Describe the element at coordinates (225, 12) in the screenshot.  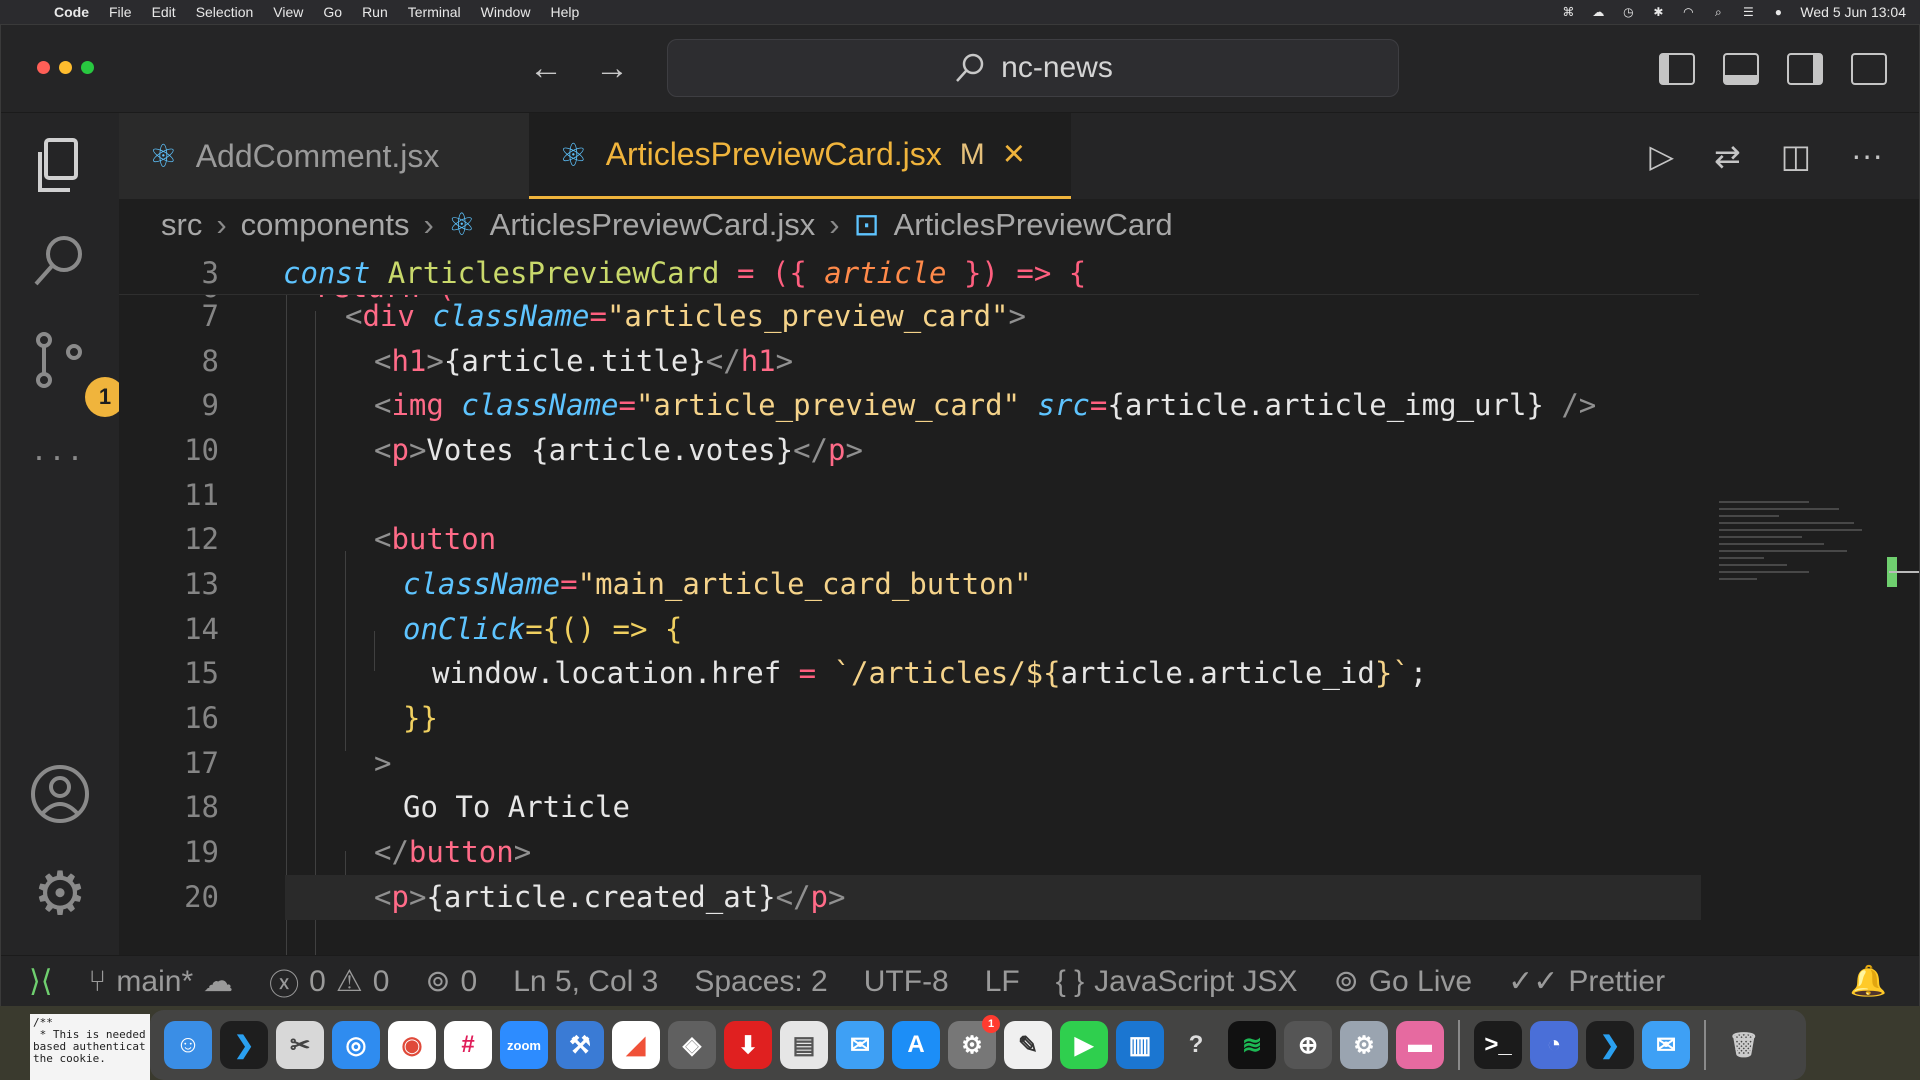
I see `menu-selection: Selection` at that location.